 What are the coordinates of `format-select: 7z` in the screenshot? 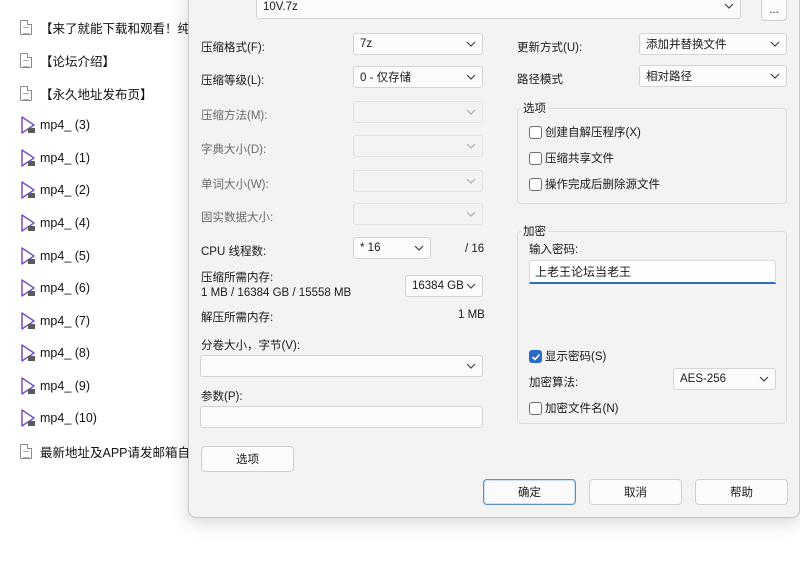 It's located at (418, 44).